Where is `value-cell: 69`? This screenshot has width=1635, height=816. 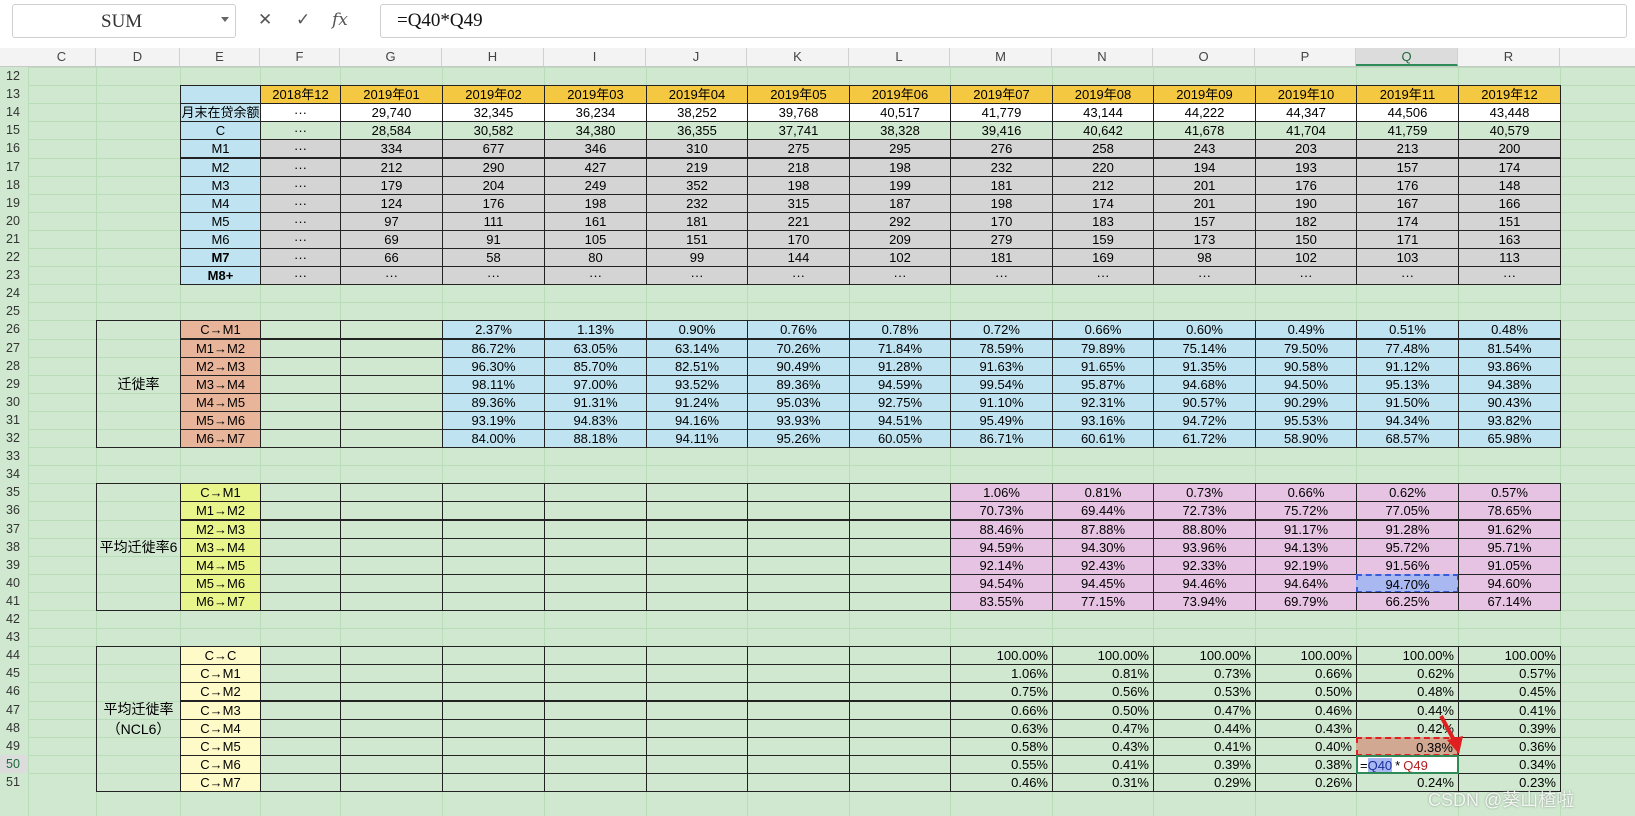 value-cell: 69 is located at coordinates (391, 239).